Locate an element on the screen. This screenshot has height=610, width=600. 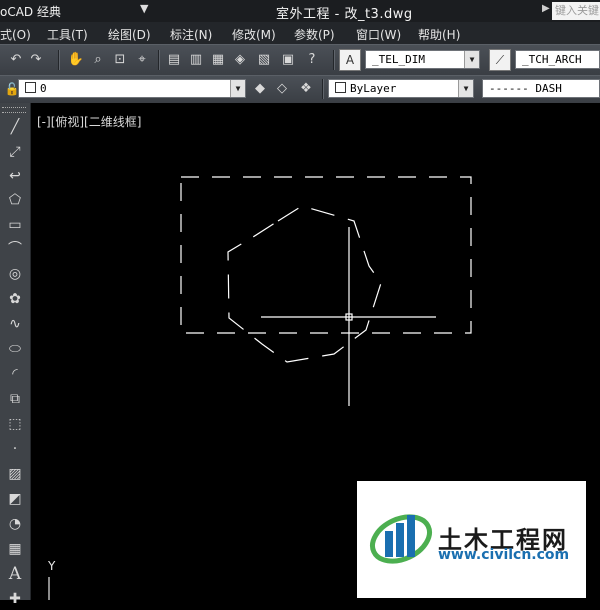
gradient-icon: ◩ is located at coordinates (15, 499).